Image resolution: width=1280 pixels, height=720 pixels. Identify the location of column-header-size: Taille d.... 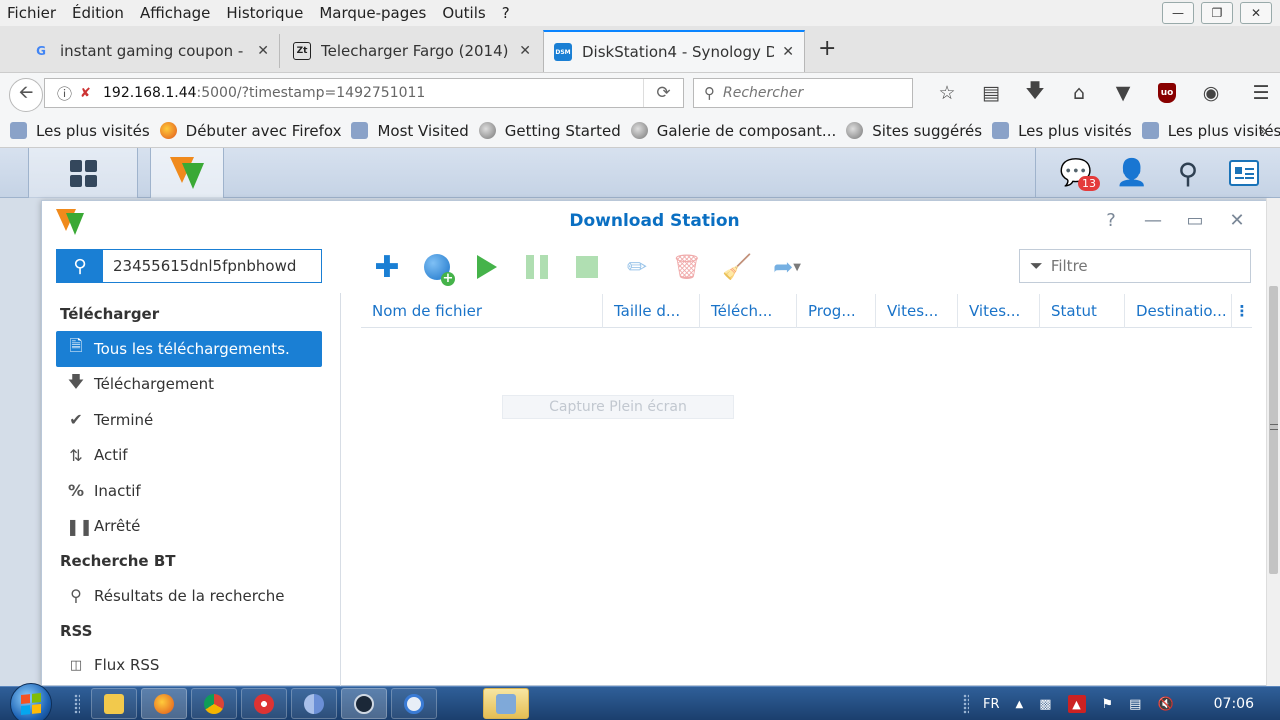
(651, 310).